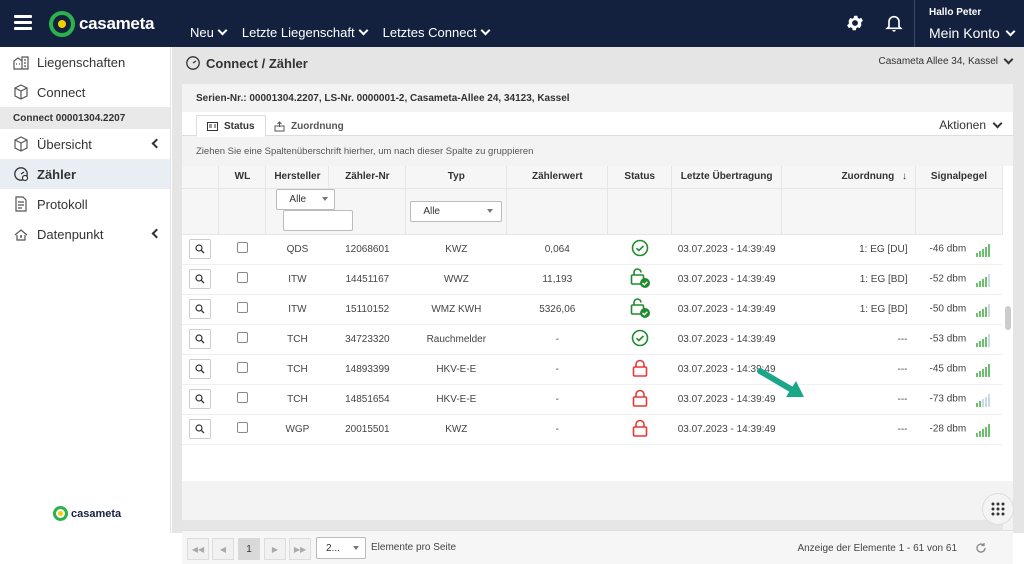 This screenshot has height=564, width=1024. What do you see at coordinates (85, 62) in the screenshot?
I see `sidebar-item-liegenschaften: Liegenschaften` at bounding box center [85, 62].